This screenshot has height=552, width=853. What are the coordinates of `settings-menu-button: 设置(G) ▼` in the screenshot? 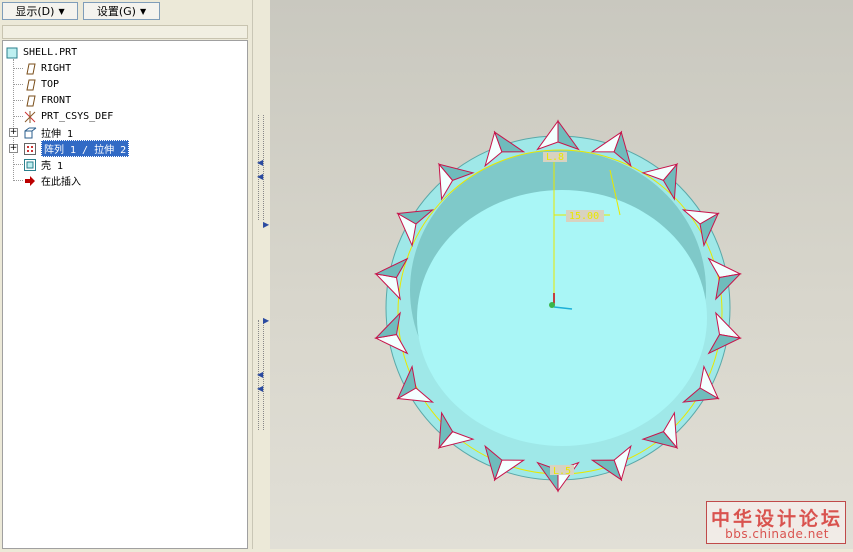 It's located at (121, 11).